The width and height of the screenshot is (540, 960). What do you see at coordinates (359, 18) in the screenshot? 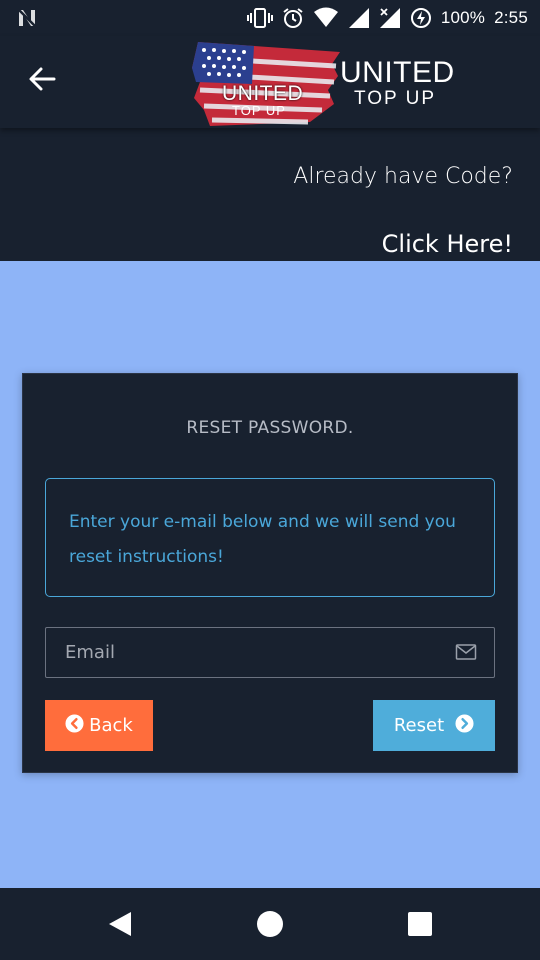
I see `signal-icon` at bounding box center [359, 18].